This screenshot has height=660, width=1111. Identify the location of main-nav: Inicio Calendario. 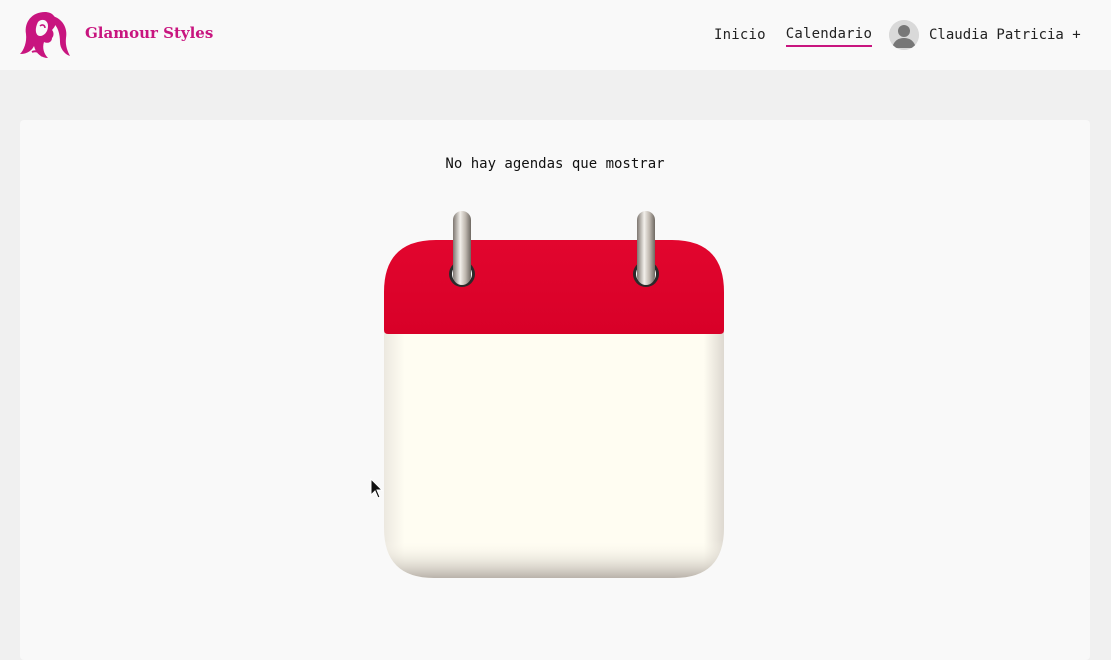
(793, 36).